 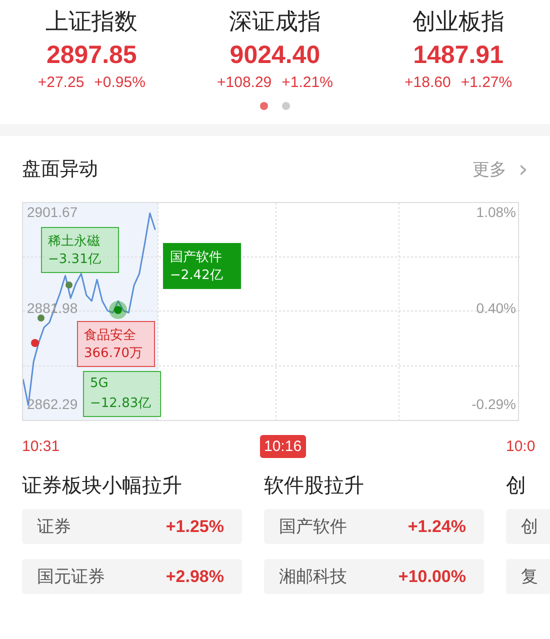 I want to click on stock-row: 证券 +1.25%, so click(x=132, y=526).